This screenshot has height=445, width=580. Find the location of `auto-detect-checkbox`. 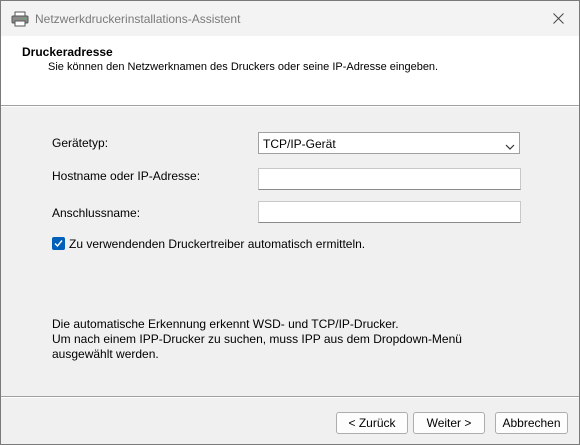

auto-detect-checkbox is located at coordinates (58, 243).